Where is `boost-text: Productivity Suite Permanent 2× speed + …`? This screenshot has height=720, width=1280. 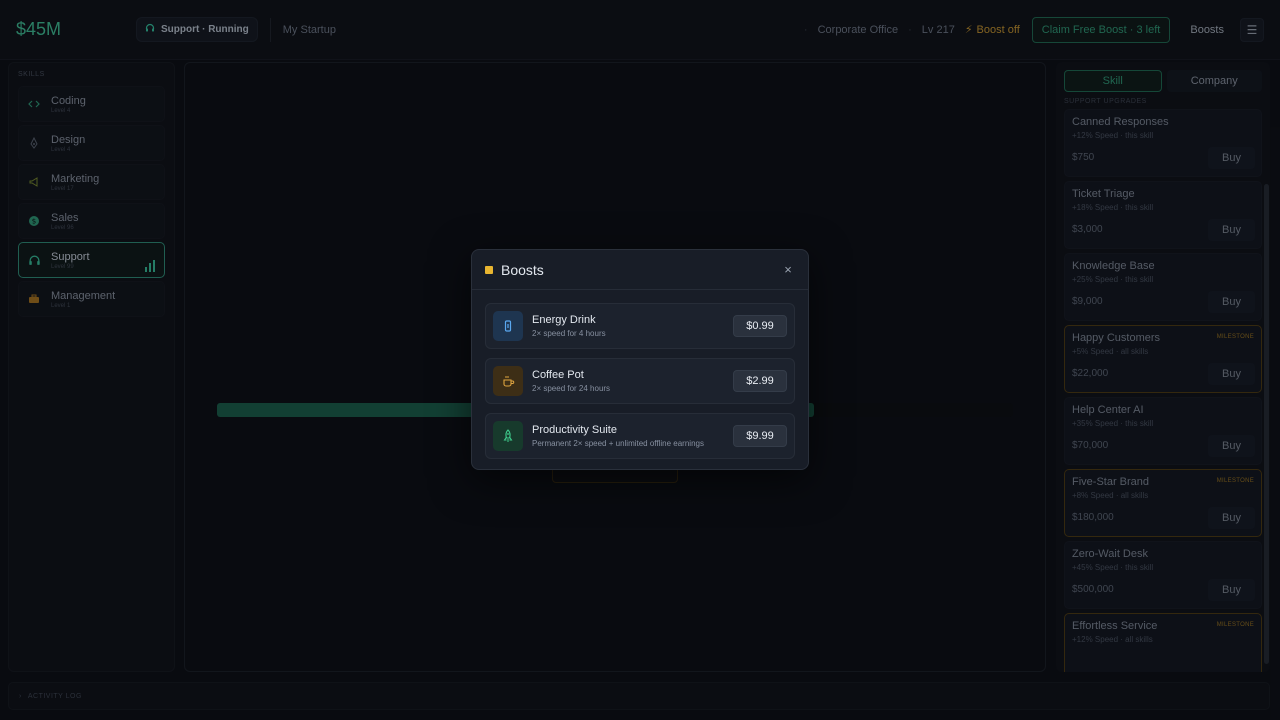
boost-text: Productivity Suite Permanent 2× speed + … is located at coordinates (632, 436).